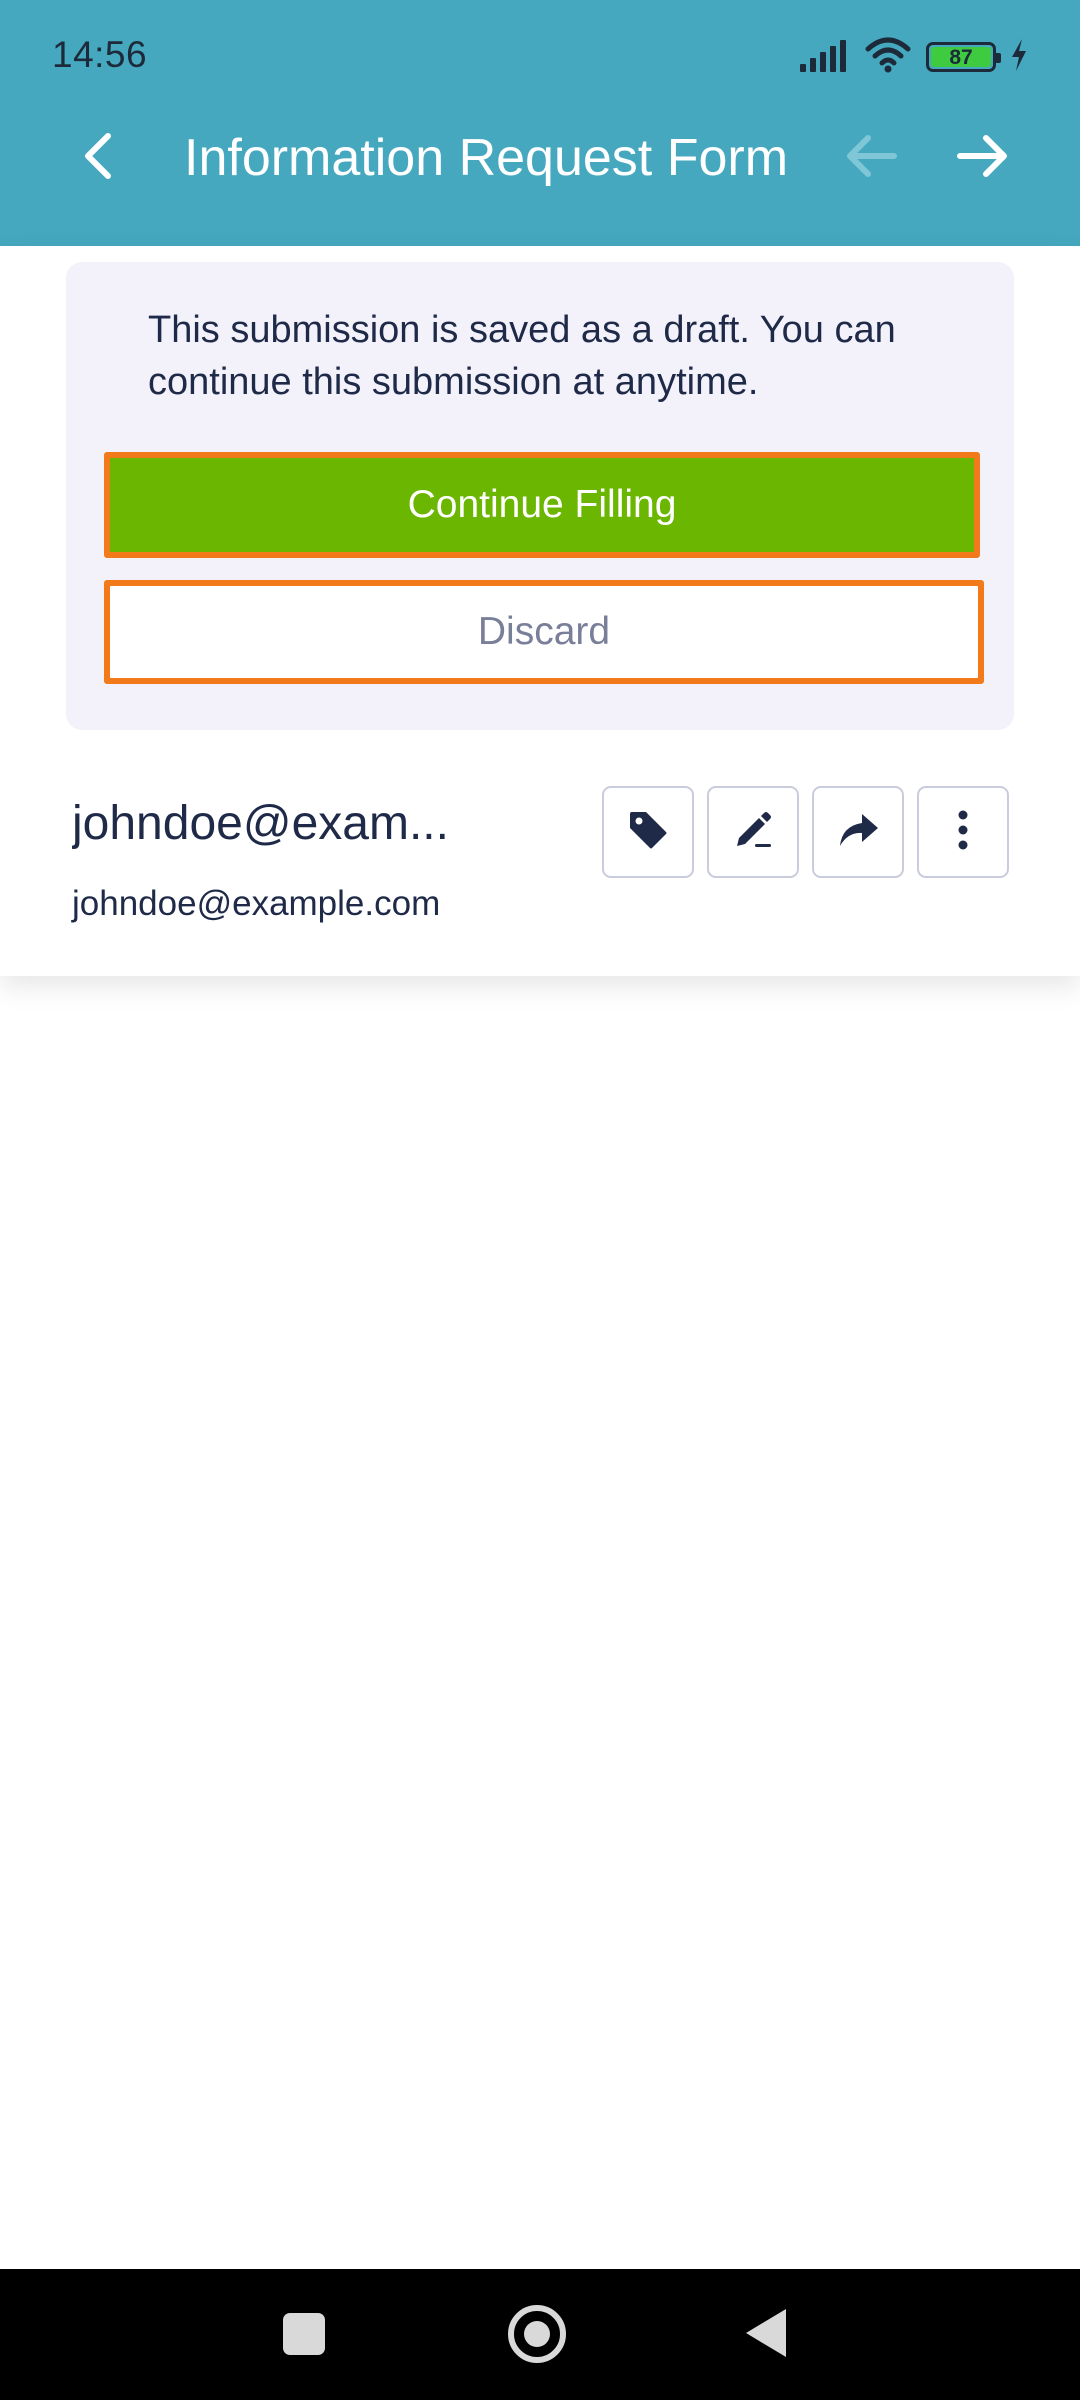  I want to click on more-icon, so click(963, 832).